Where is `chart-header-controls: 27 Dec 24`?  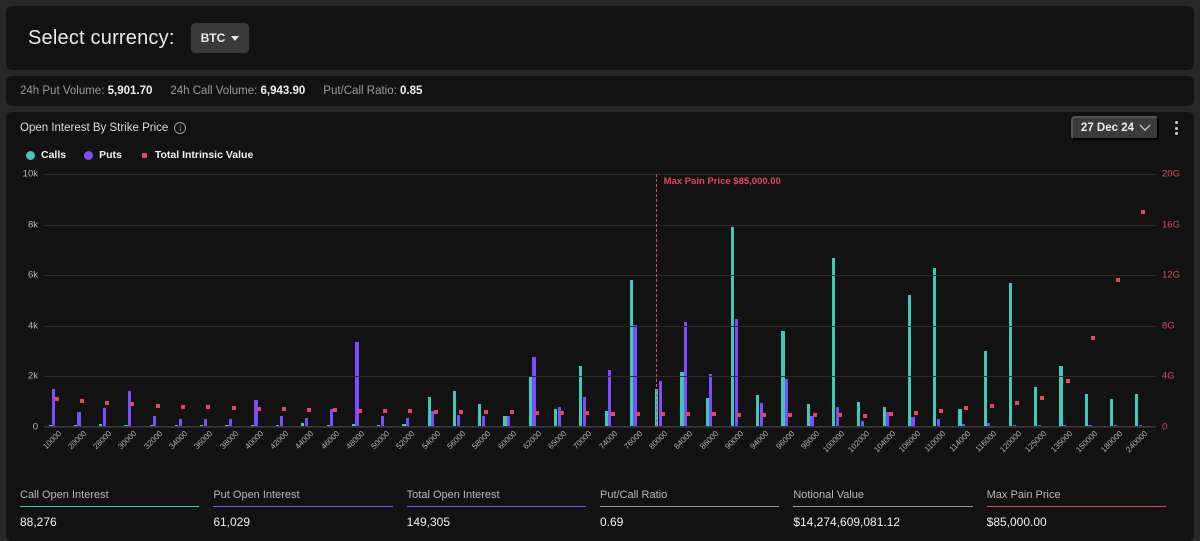
chart-header-controls: 27 Dec 24 is located at coordinates (1127, 128).